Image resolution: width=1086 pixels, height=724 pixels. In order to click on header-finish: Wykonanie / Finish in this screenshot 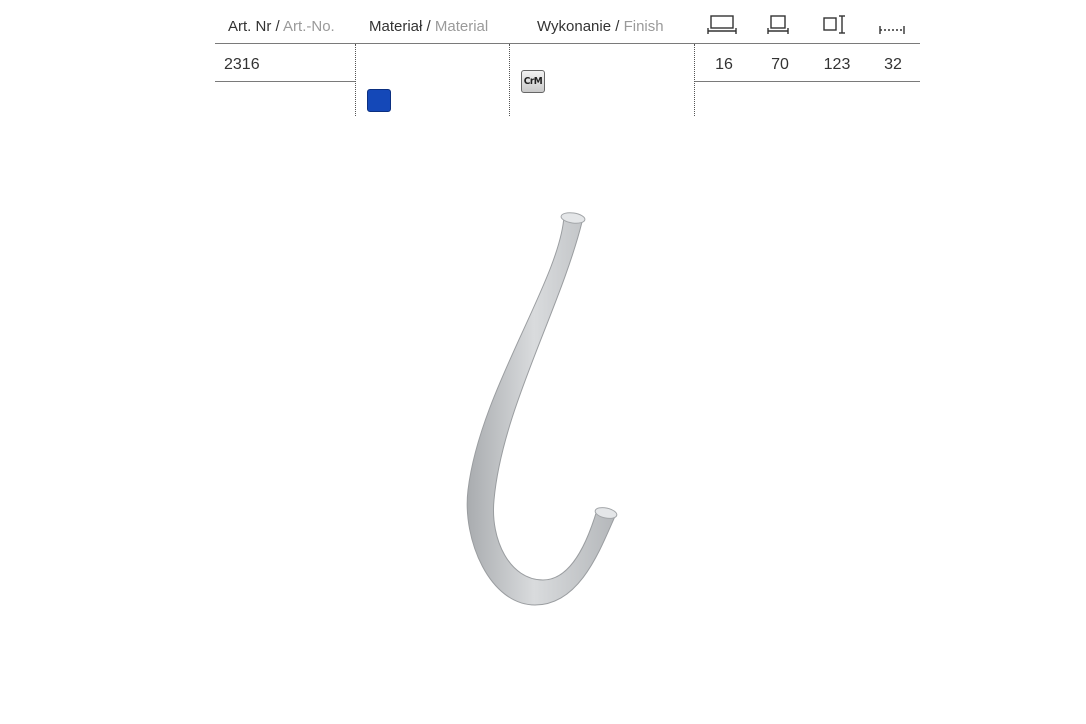, I will do `click(600, 26)`.